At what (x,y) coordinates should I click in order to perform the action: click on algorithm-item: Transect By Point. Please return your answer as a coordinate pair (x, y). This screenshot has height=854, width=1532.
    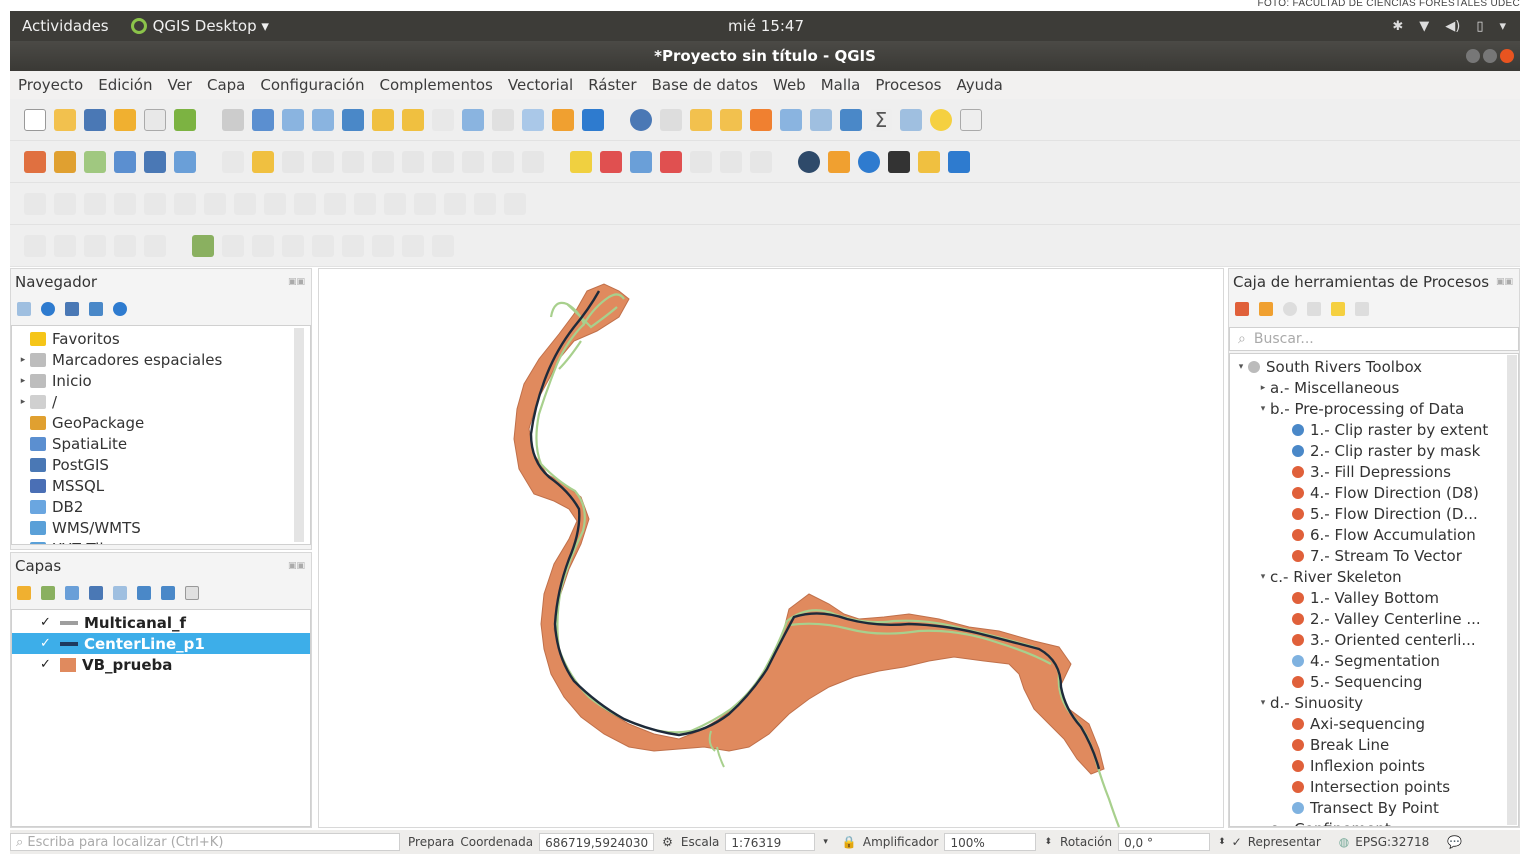
    Looking at the image, I should click on (1374, 807).